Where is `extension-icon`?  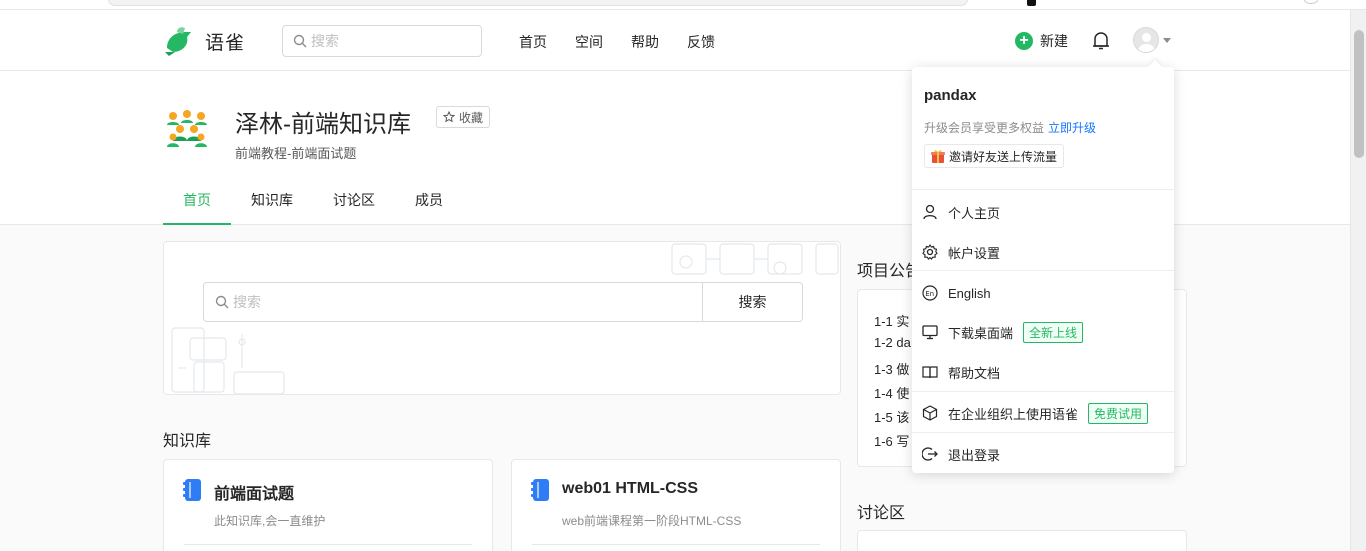
extension-icon is located at coordinates (1031, 3).